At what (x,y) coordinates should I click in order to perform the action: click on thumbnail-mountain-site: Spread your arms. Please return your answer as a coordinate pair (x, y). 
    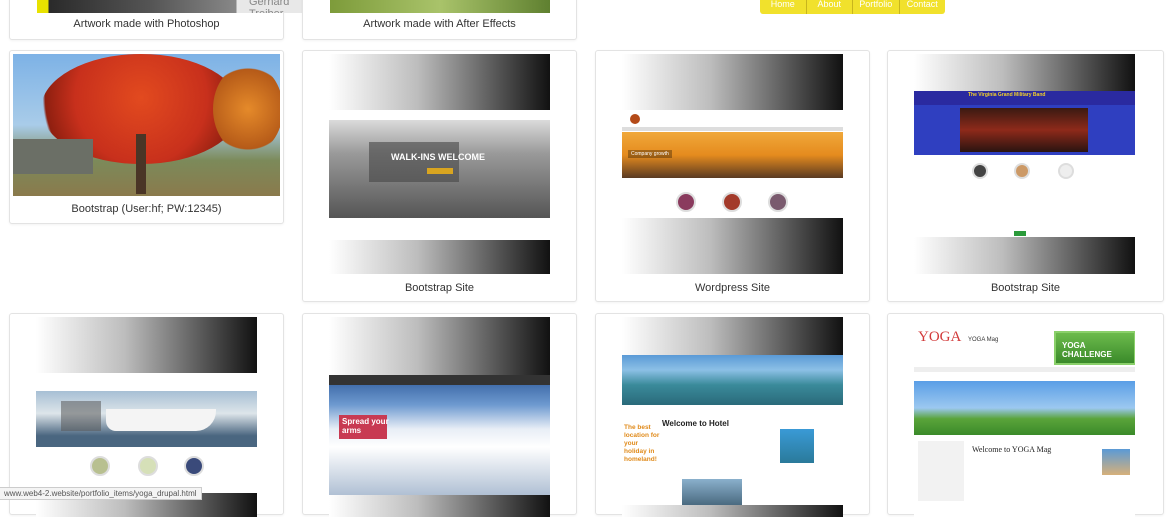
    Looking at the image, I should click on (439, 417).